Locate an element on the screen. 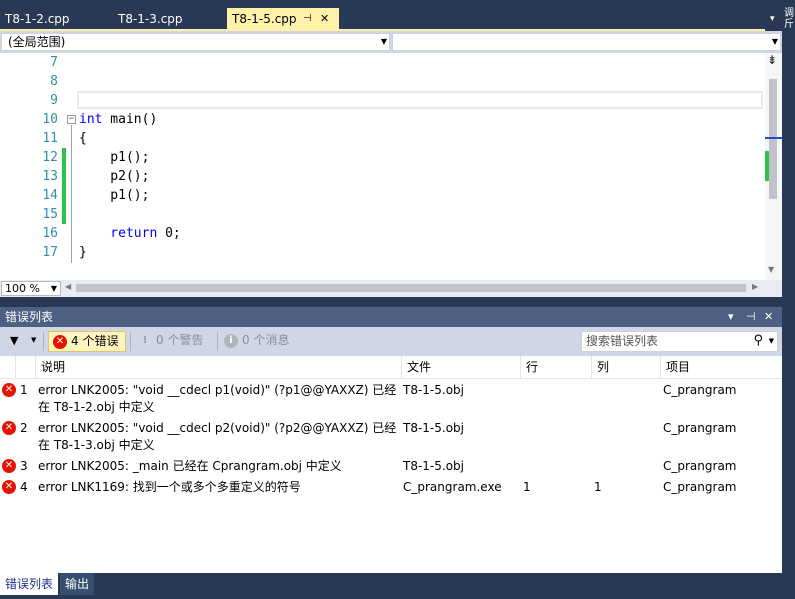 Image resolution: width=795 pixels, height=599 pixels. error-list-search-input: 搜索错误列表 ⚲ ▼ is located at coordinates (679, 341).